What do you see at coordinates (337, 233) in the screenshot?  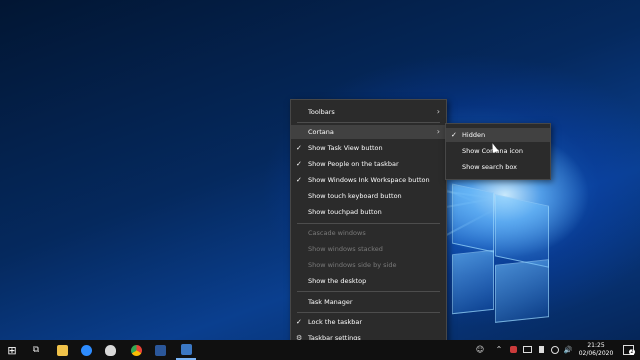 I see `menu-item-label: Cascade windows` at bounding box center [337, 233].